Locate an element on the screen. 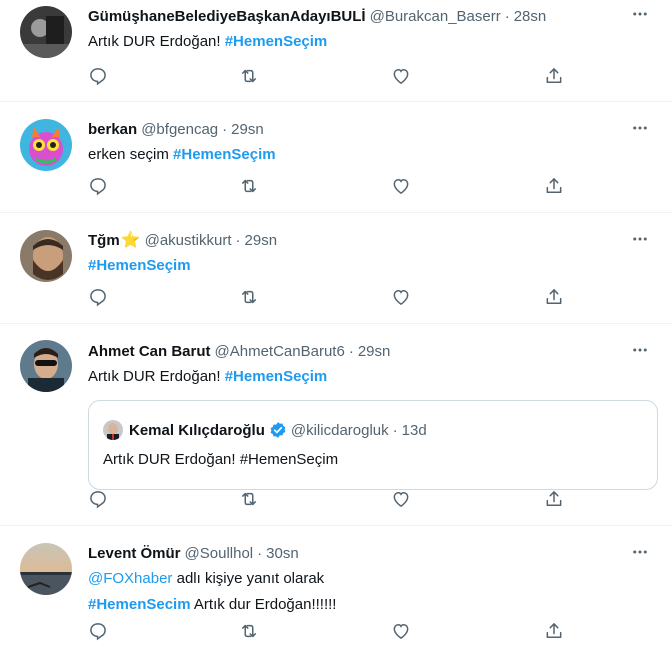 This screenshot has width=672, height=658. reply-context-text: adlı kişiye yanıt olarak is located at coordinates (248, 578).